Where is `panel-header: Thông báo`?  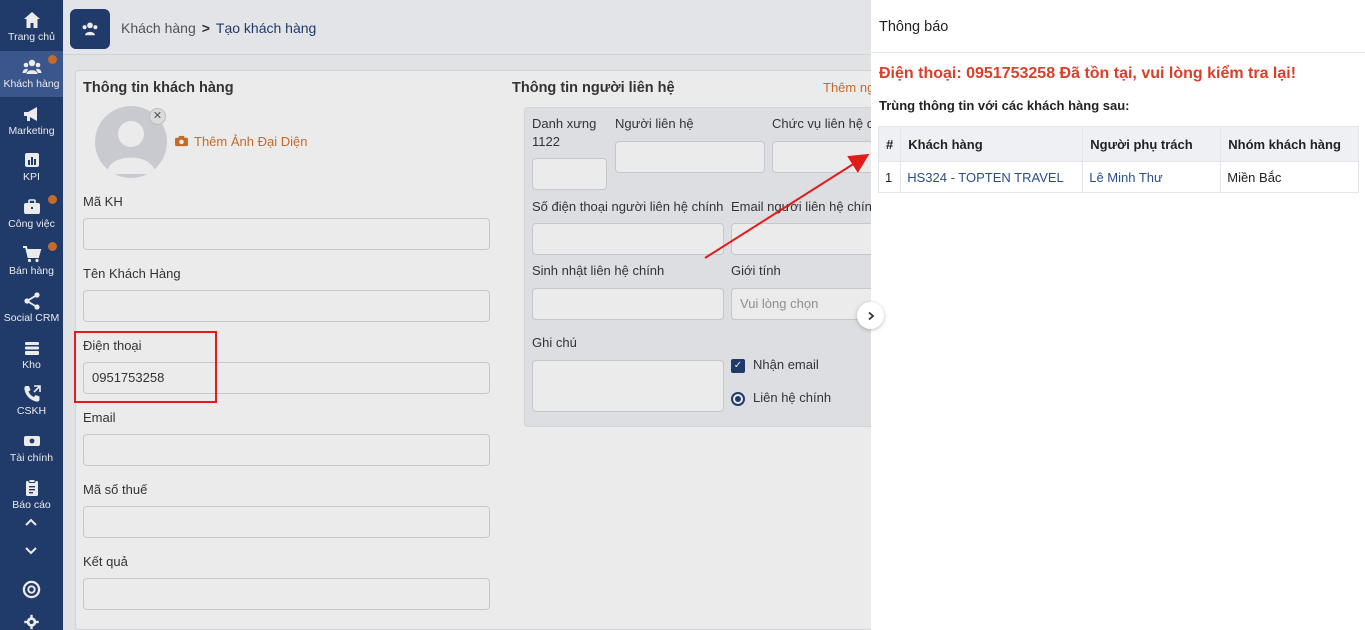 panel-header: Thông báo is located at coordinates (1118, 26).